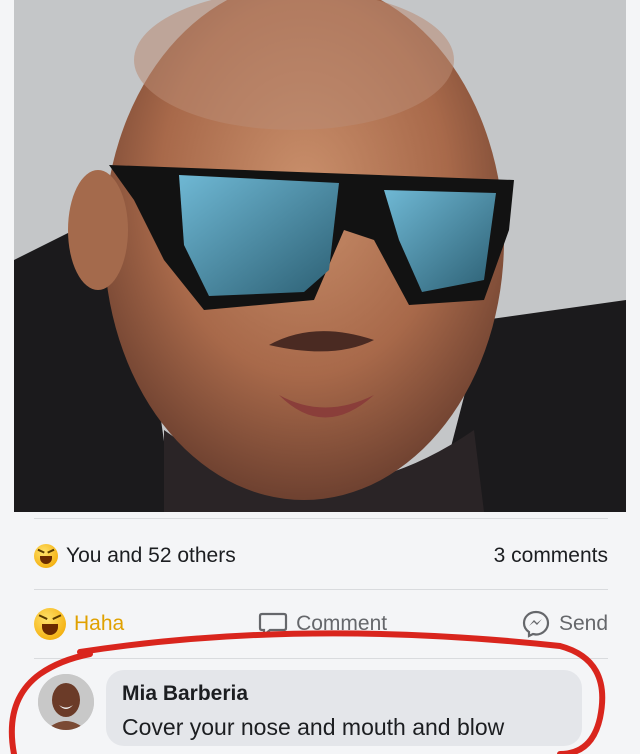 The width and height of the screenshot is (640, 754). I want to click on avatar, so click(66, 702).